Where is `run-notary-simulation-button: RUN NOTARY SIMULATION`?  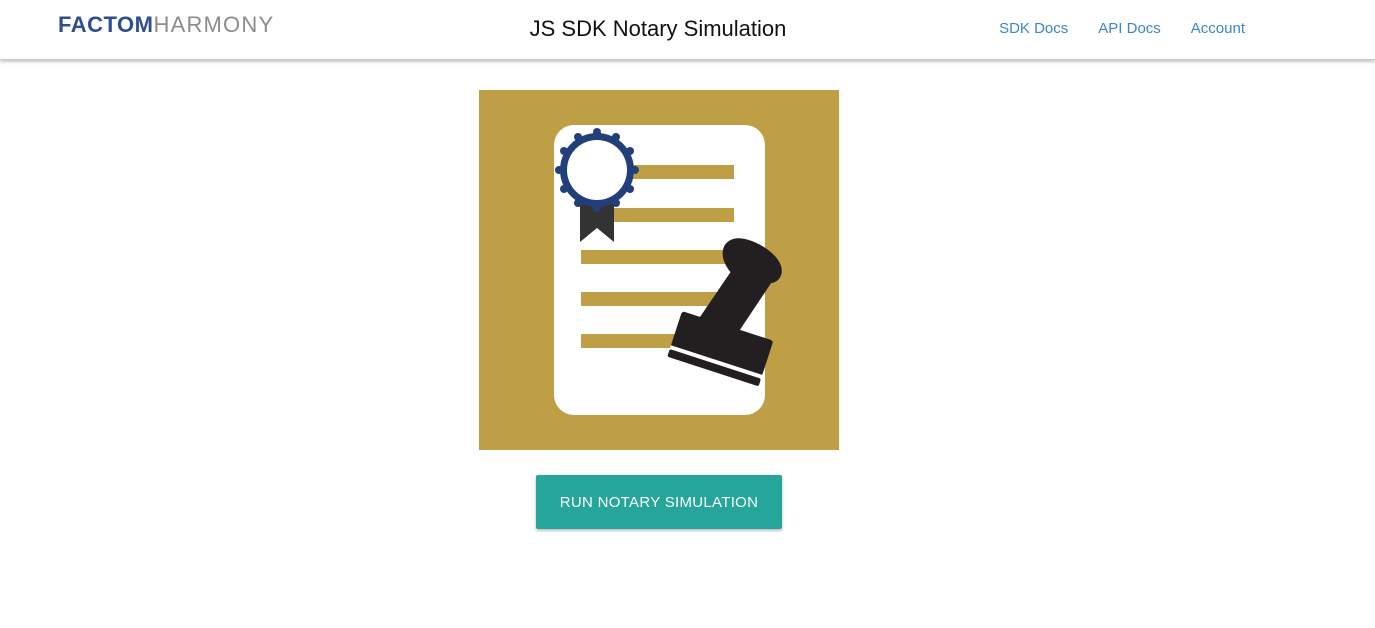 run-notary-simulation-button: RUN NOTARY SIMULATION is located at coordinates (659, 502).